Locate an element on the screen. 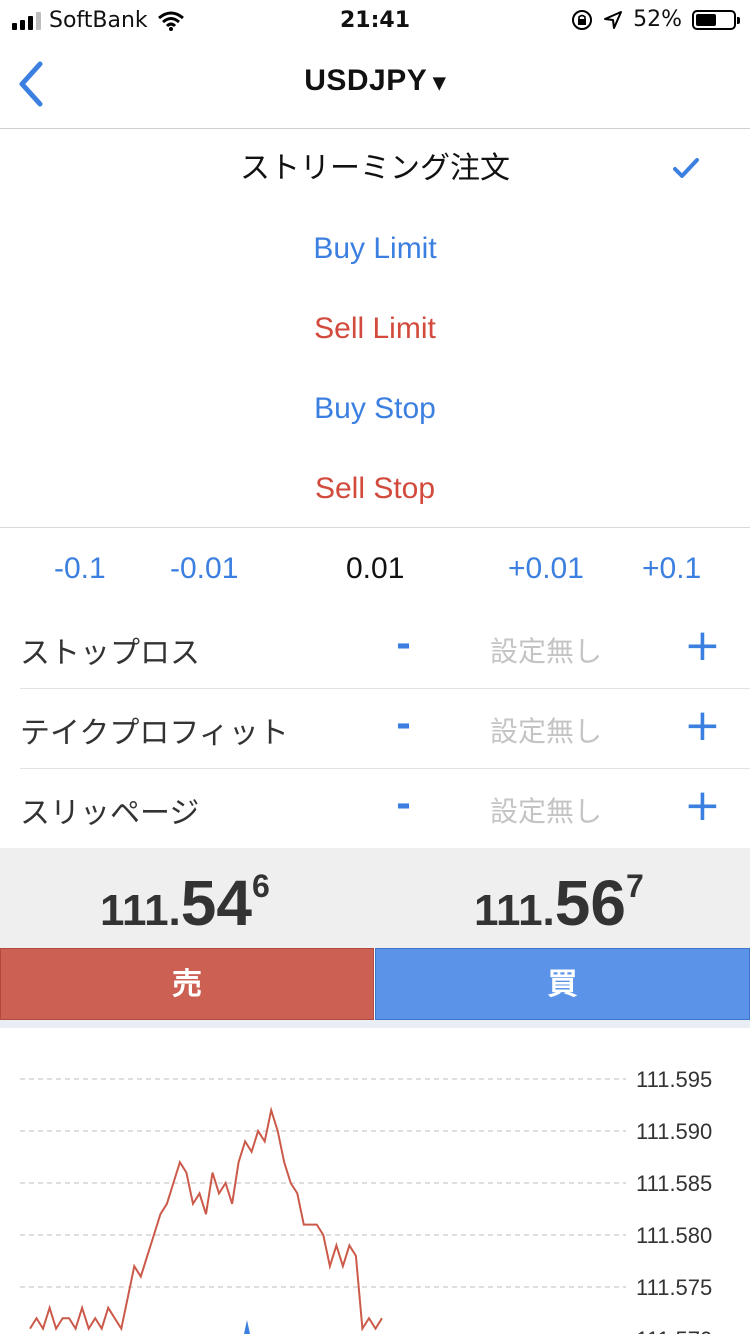 The width and height of the screenshot is (750, 1338). bid-price: 111.546 is located at coordinates (185, 903).